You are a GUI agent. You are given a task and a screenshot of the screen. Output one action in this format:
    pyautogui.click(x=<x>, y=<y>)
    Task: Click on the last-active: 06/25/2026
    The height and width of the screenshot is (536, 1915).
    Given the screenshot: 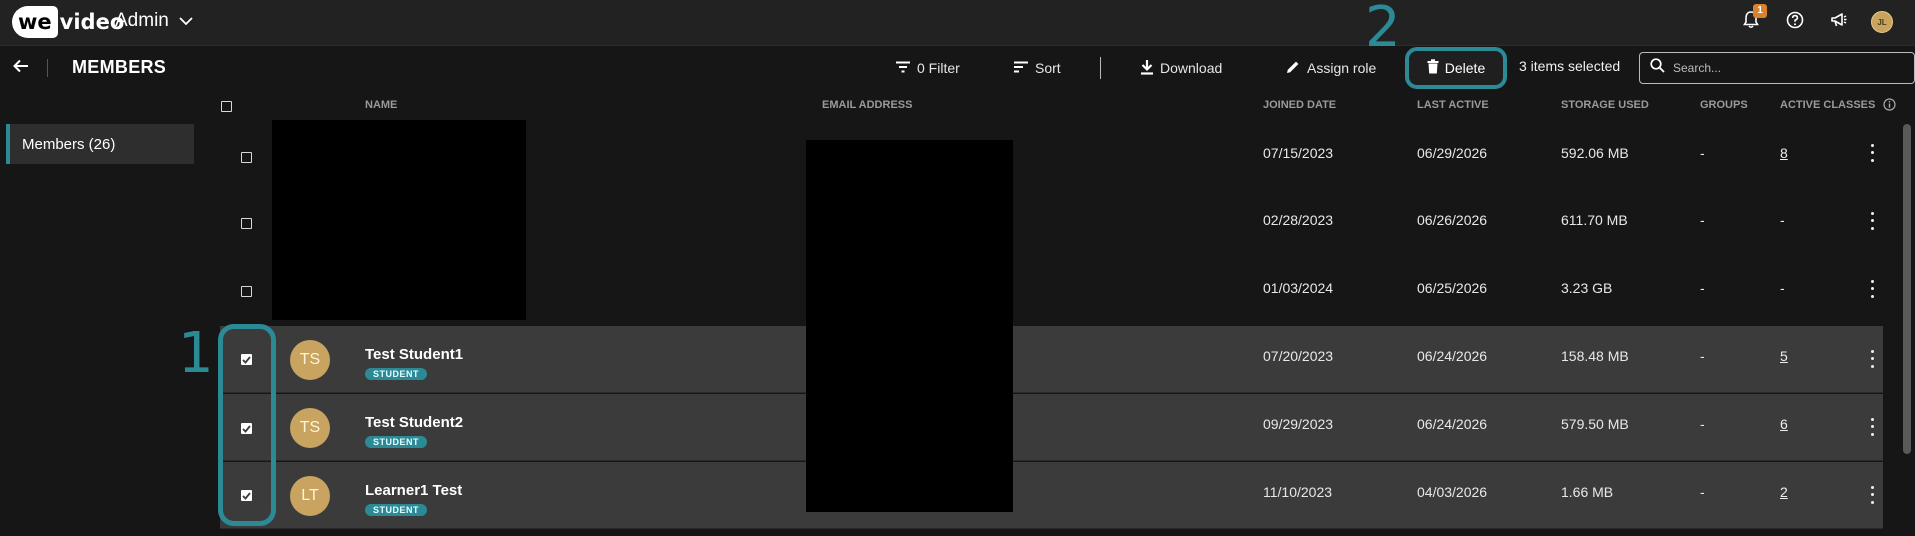 What is the action you would take?
    pyautogui.click(x=1452, y=288)
    